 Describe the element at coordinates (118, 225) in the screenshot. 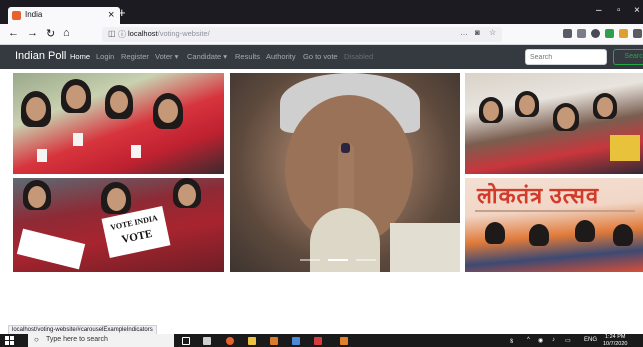

I see `photo-students-vote-sign: VOTE INDIA VOTE` at that location.